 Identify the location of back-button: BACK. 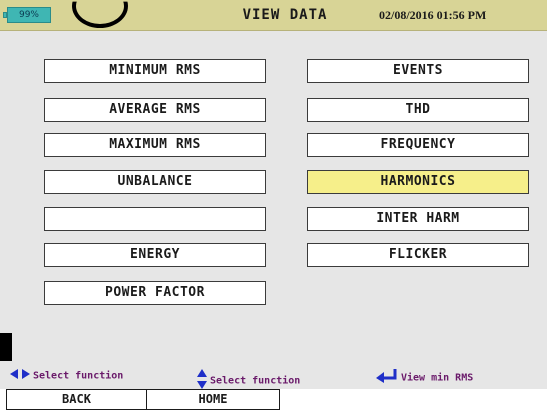
(76, 399).